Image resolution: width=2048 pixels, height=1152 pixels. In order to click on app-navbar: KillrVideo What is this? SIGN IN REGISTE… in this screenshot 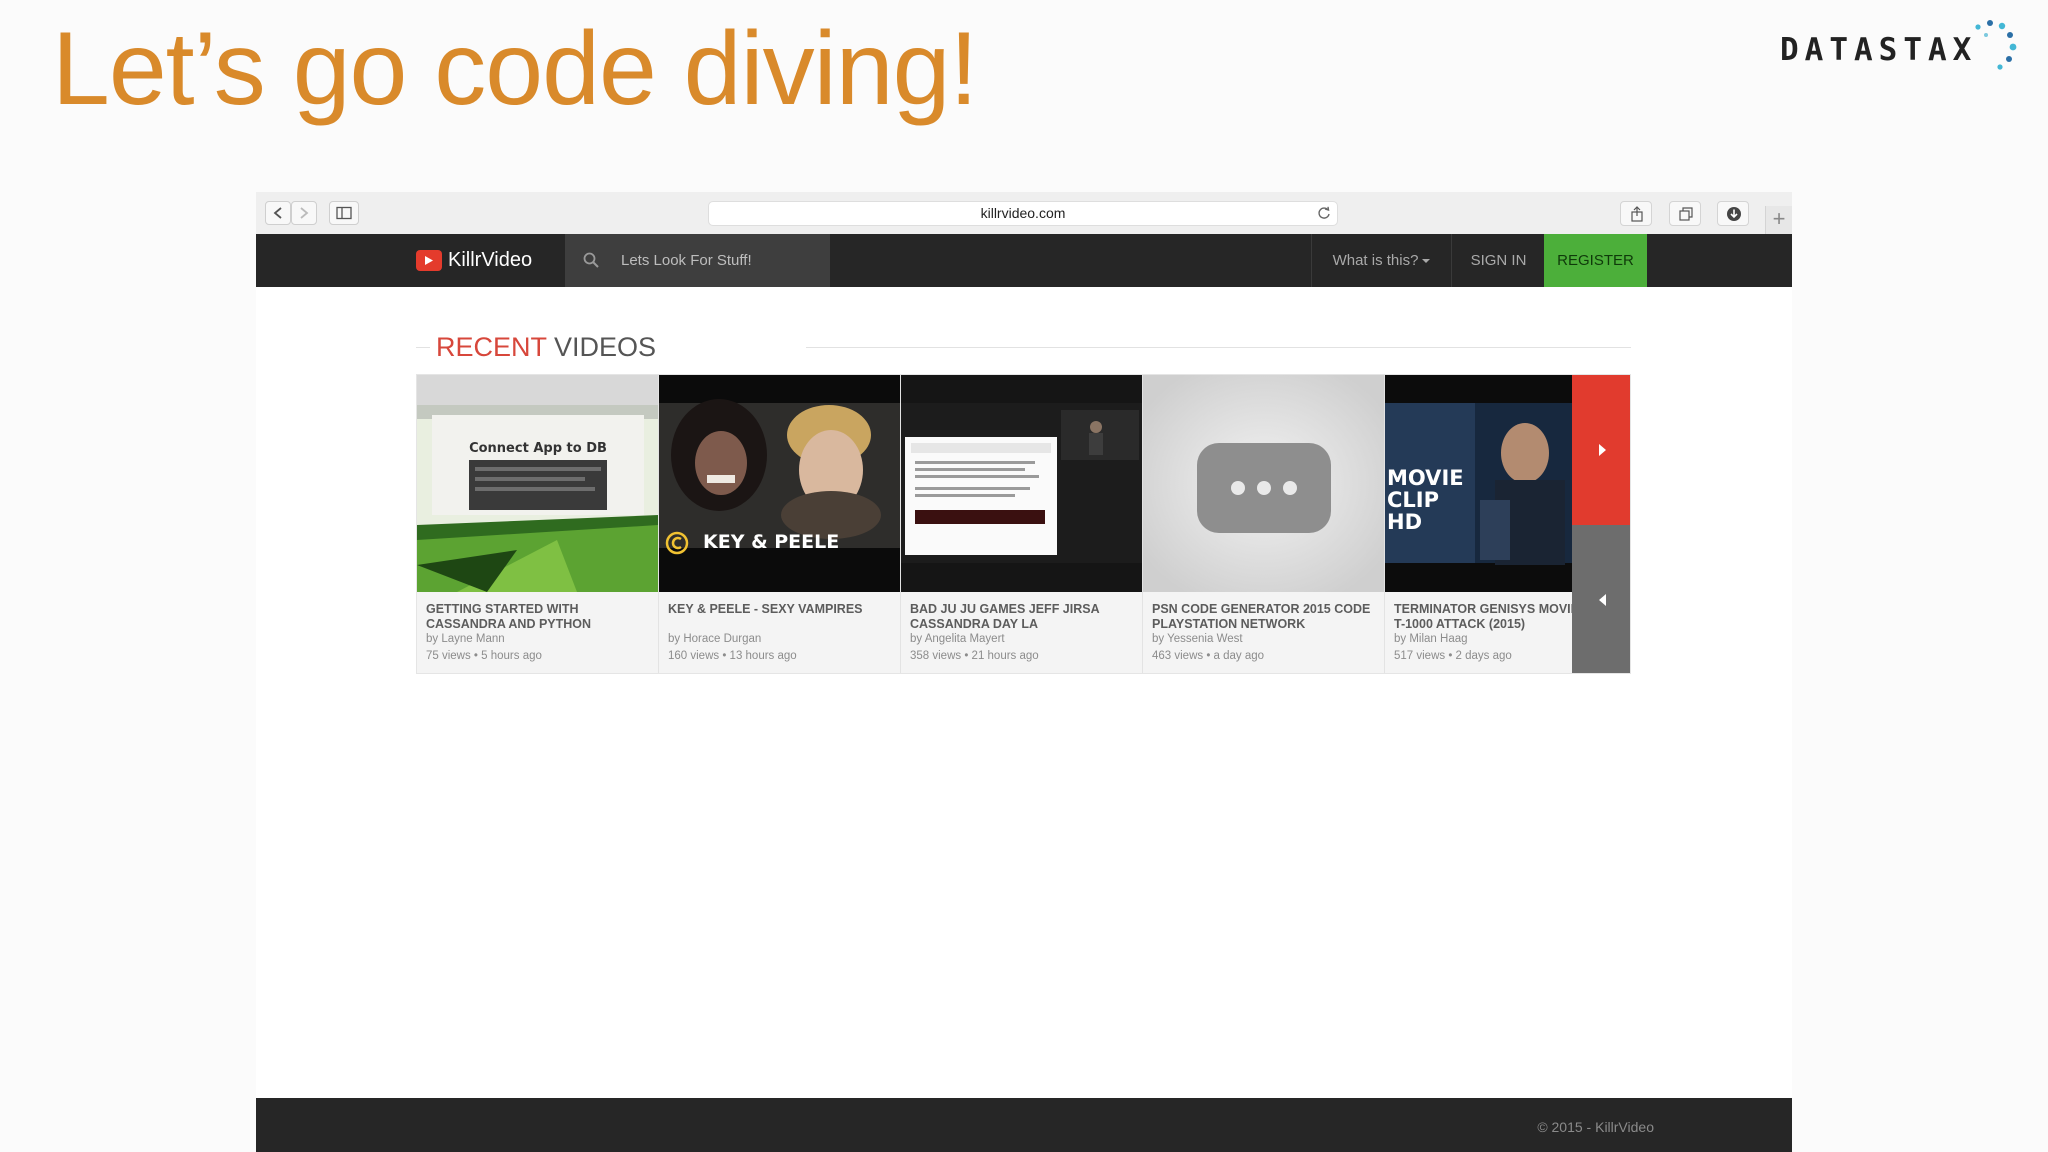, I will do `click(1024, 260)`.